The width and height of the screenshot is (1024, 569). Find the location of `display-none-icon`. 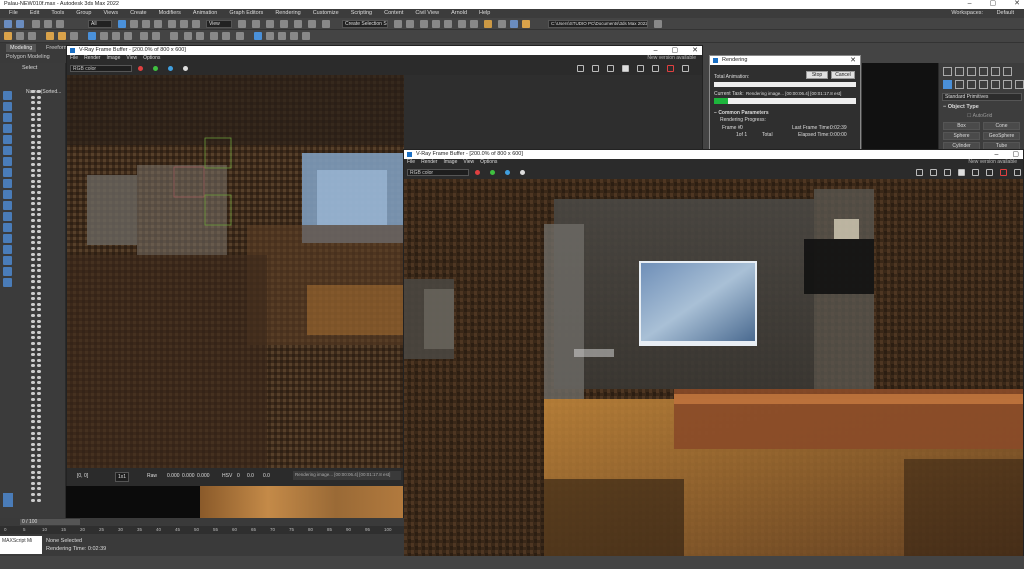

display-none-icon is located at coordinates (7, 238).